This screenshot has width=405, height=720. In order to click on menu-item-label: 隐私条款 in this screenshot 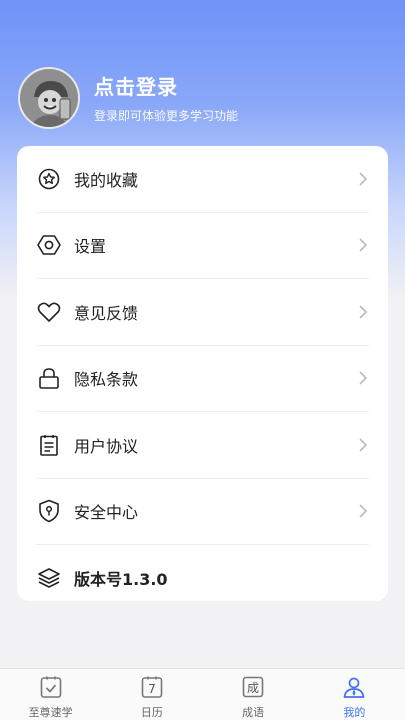, I will do `click(106, 380)`.